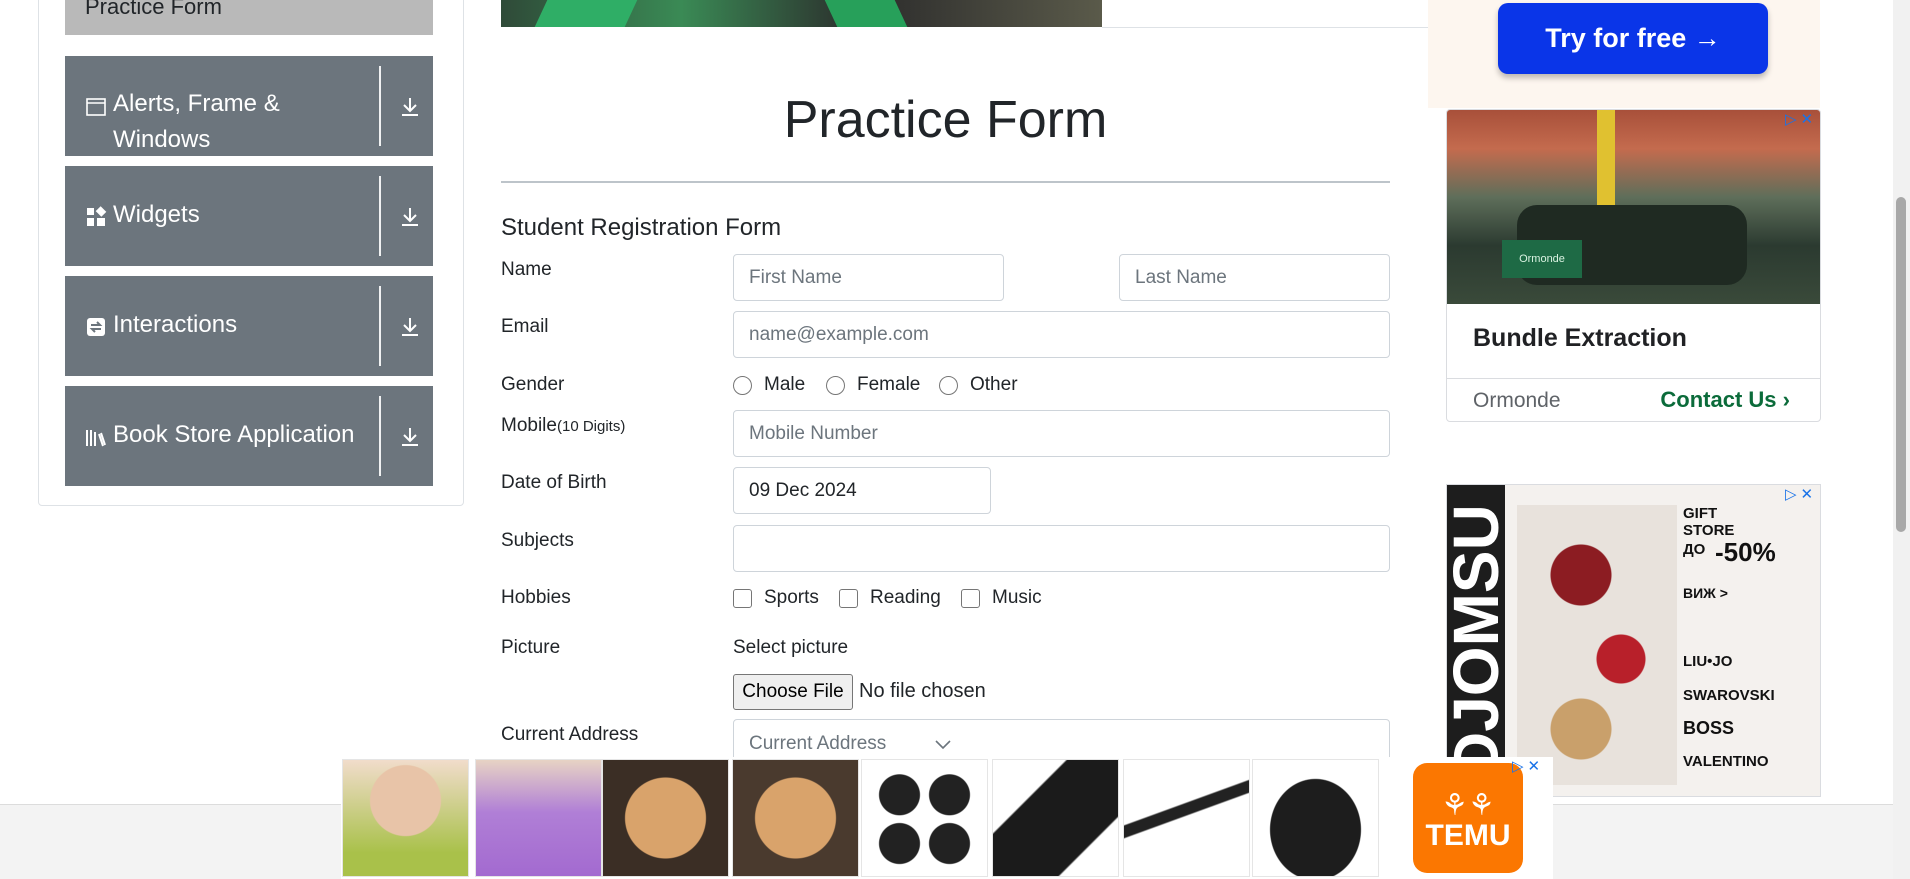 This screenshot has height=879, width=1910. What do you see at coordinates (1729, 695) in the screenshot?
I see `ad-brand-swarovski: SWAROVSKI` at bounding box center [1729, 695].